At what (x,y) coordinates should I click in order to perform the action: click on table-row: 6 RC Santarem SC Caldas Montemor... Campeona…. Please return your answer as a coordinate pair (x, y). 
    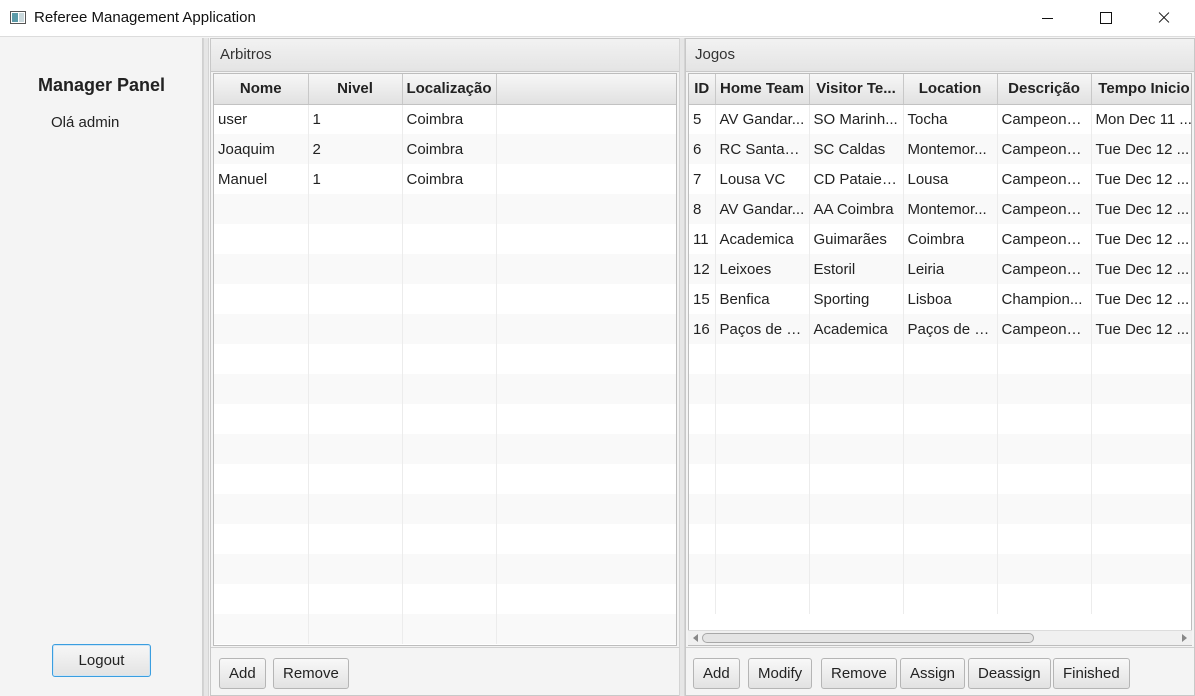
    Looking at the image, I should click on (940, 149).